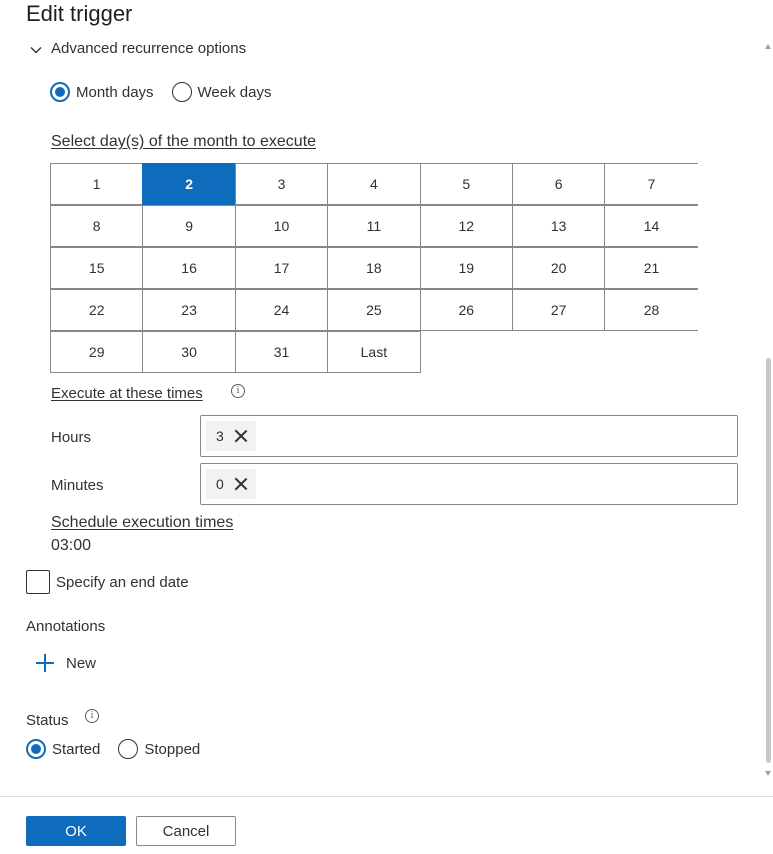 This screenshot has height=854, width=773. I want to click on radio-started-label: Started, so click(76, 749).